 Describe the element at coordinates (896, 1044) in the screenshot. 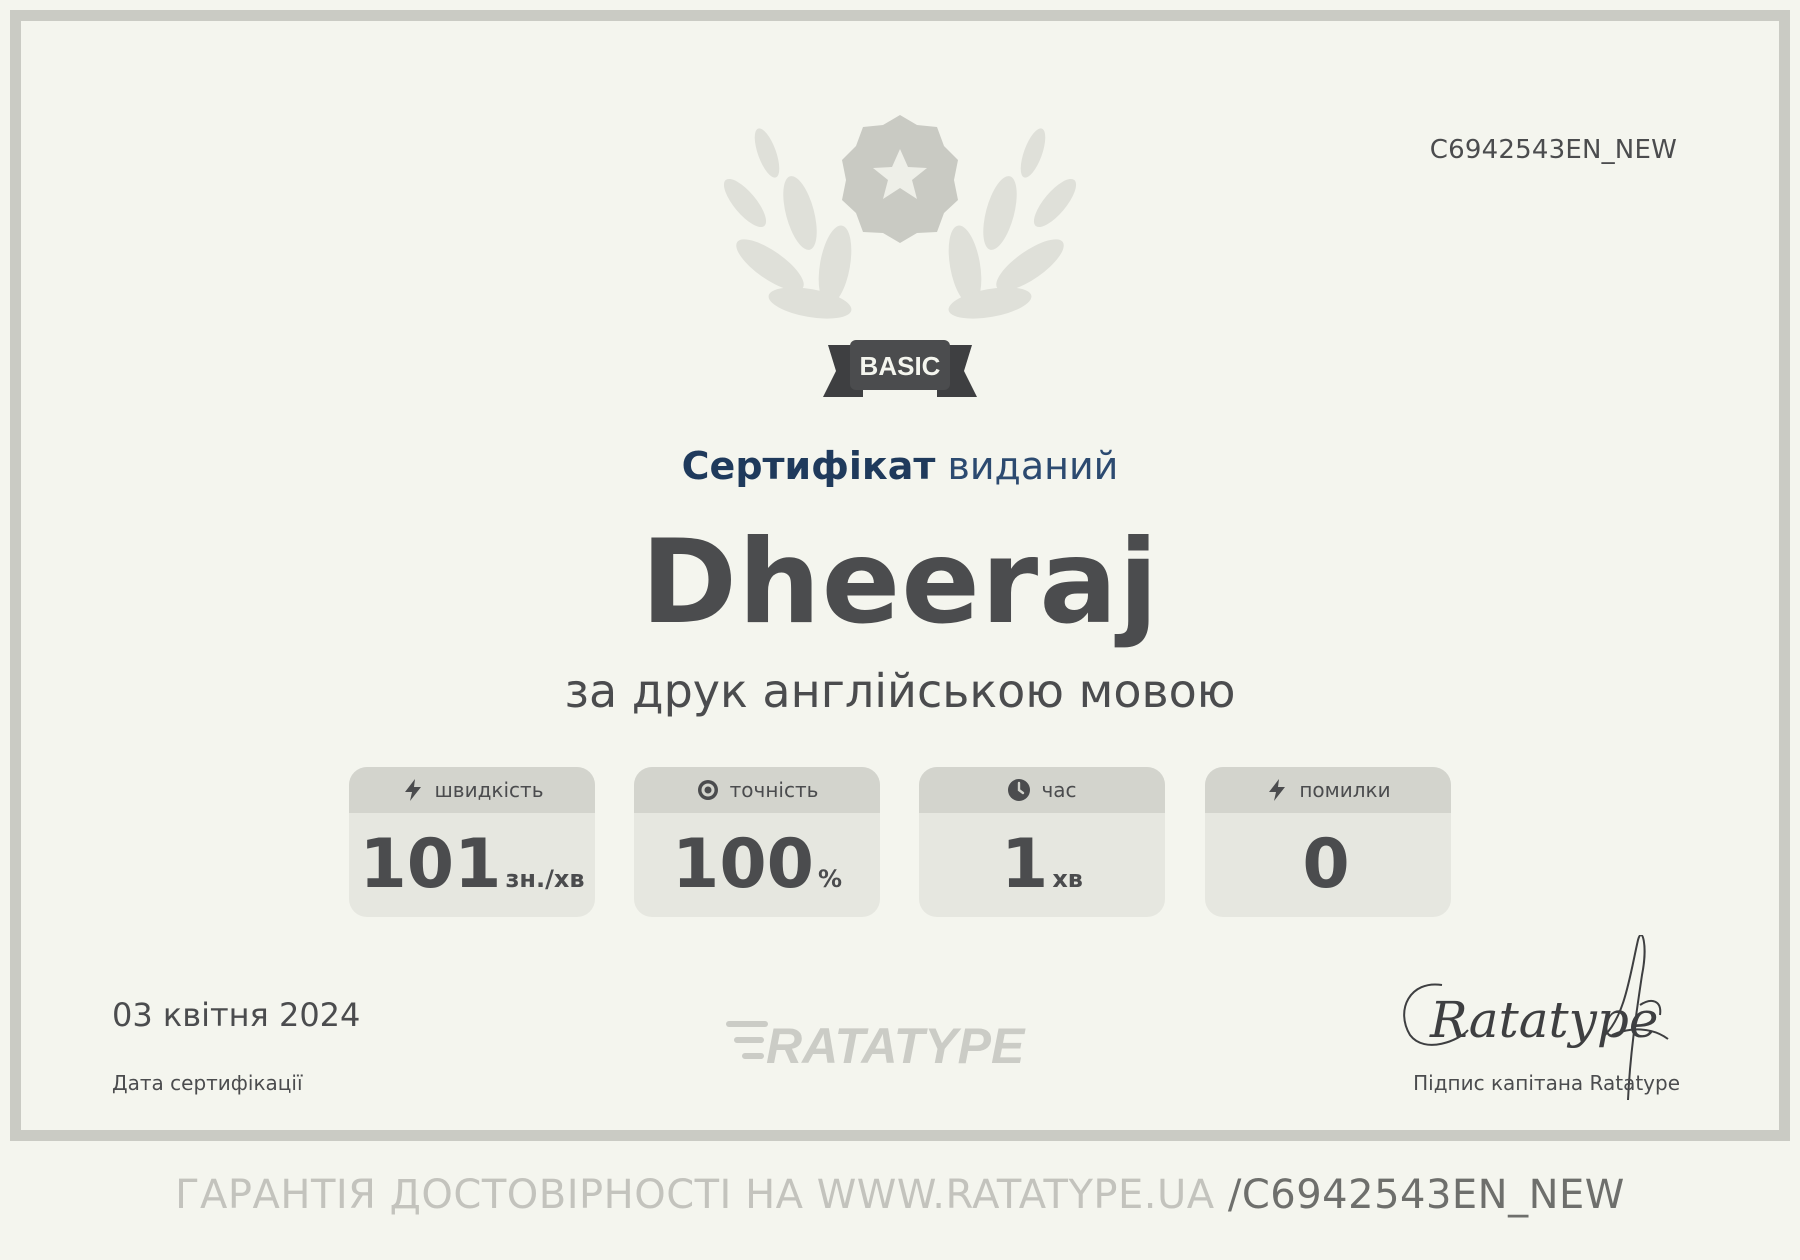

I see `svg-text: RATATYPE` at that location.